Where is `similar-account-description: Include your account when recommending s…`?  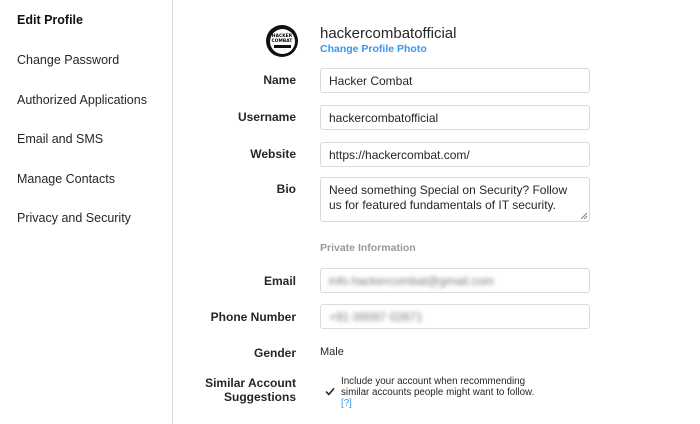
similar-account-description: Include your account when recommending s… is located at coordinates (438, 392).